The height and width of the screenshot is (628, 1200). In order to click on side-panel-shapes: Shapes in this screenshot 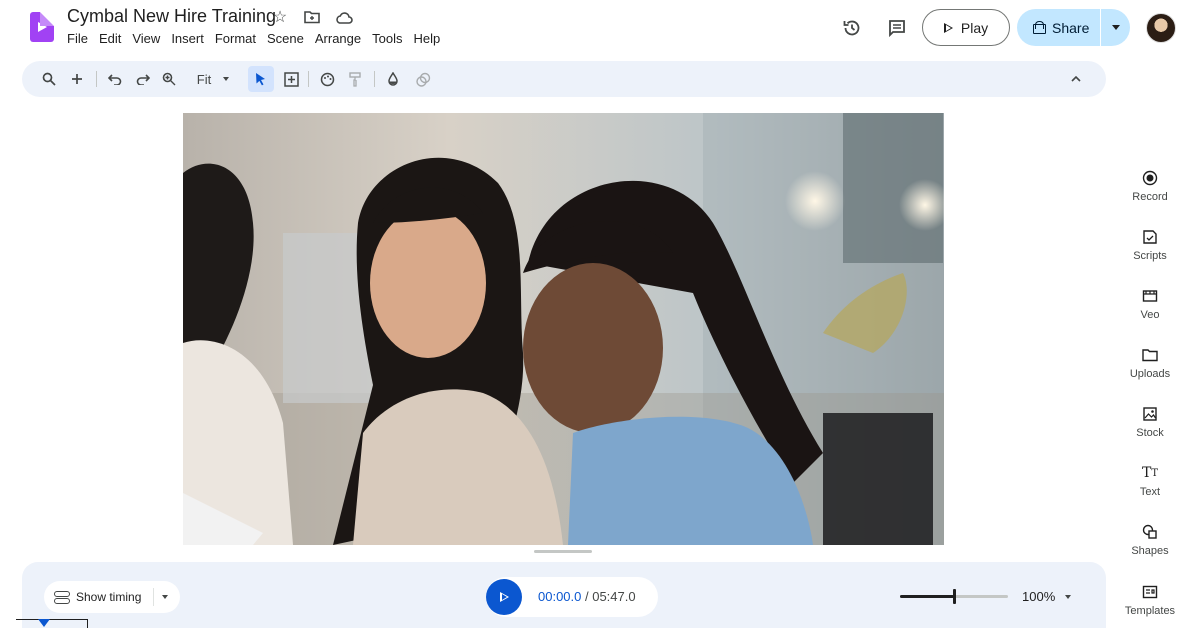, I will do `click(1150, 540)`.